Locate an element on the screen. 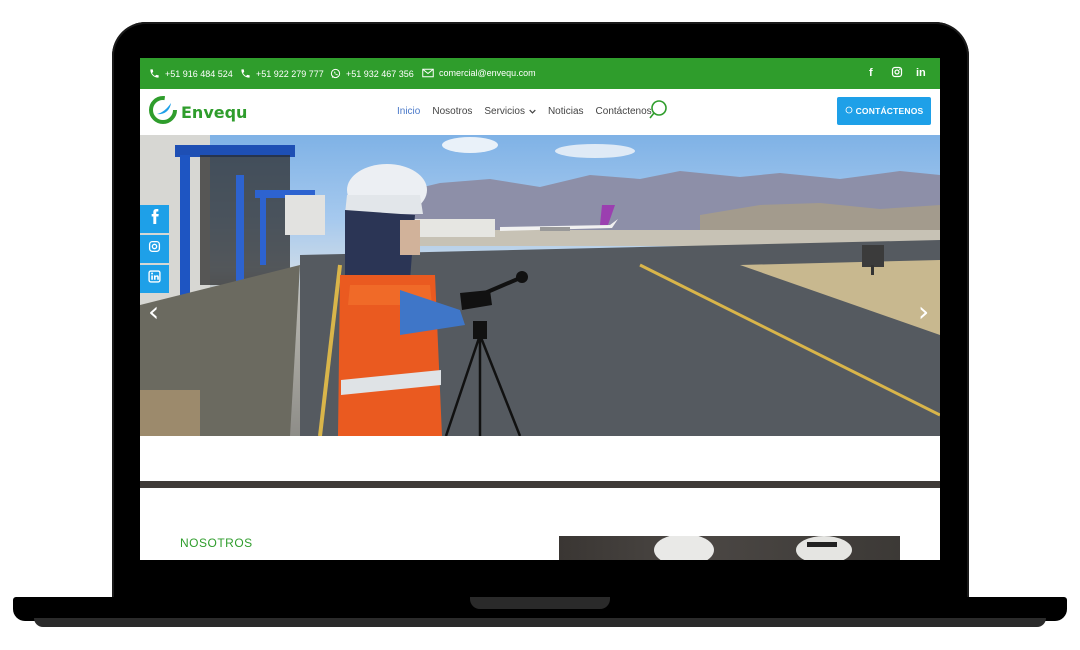 This screenshot has width=1080, height=650. email-address: comercial@envequ.com is located at coordinates (487, 73).